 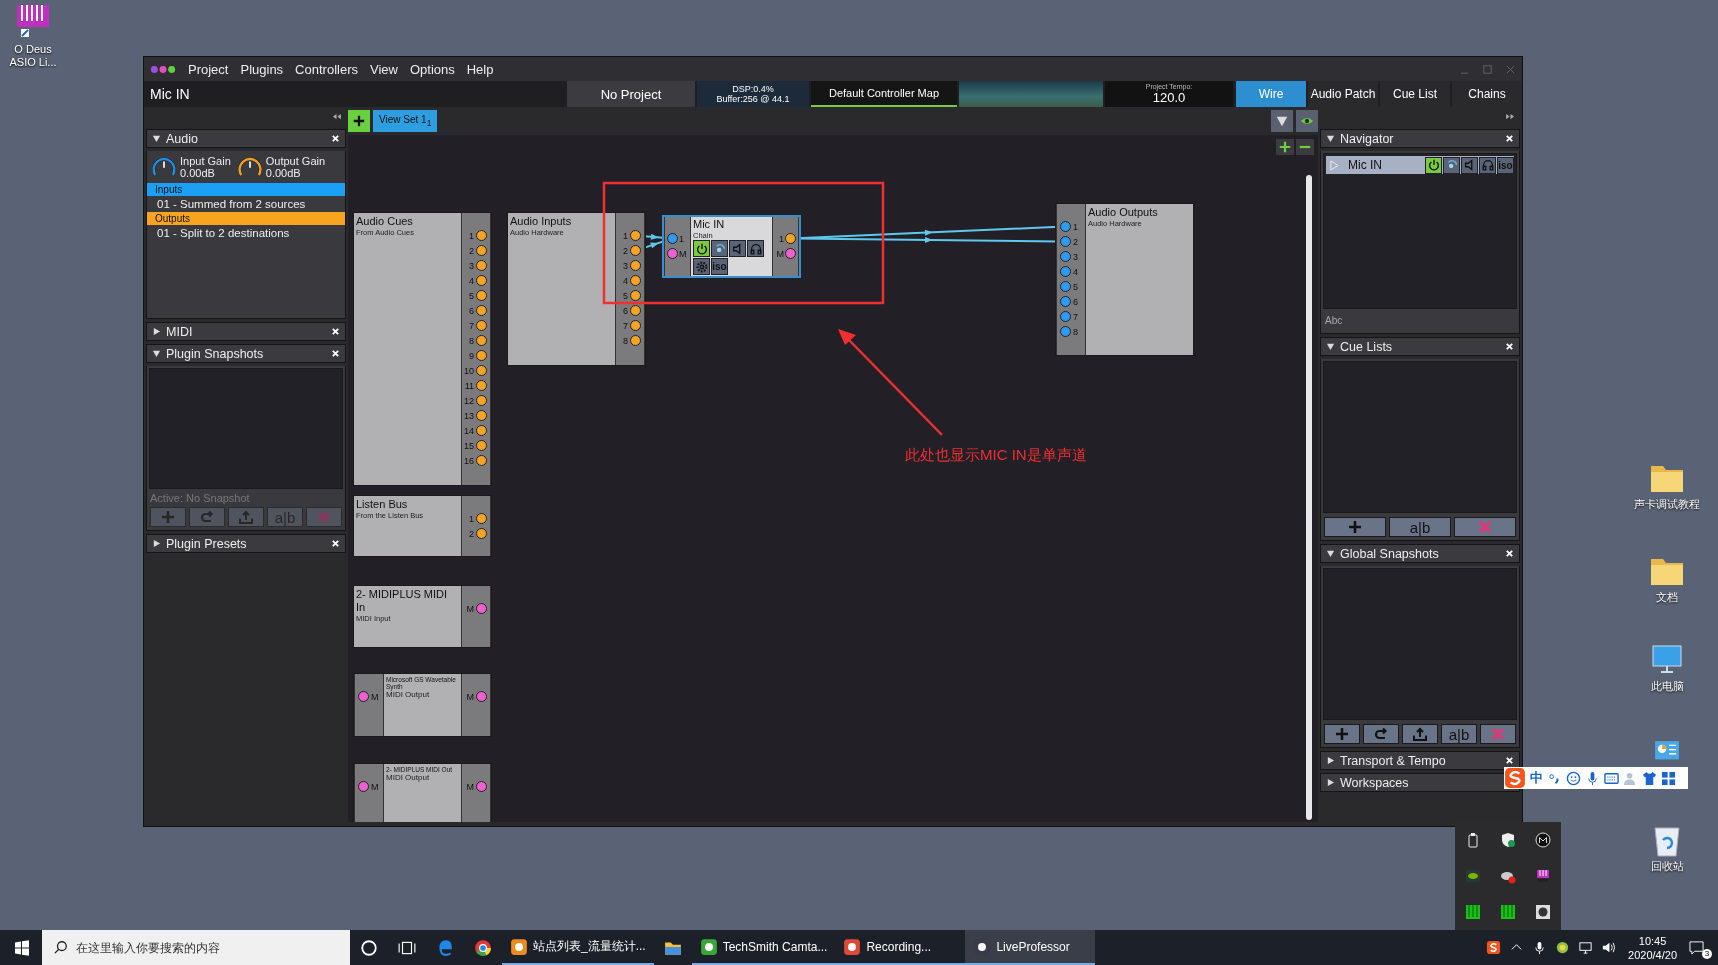 What do you see at coordinates (1563, 947) in the screenshot?
I see `colorful-circle-icon` at bounding box center [1563, 947].